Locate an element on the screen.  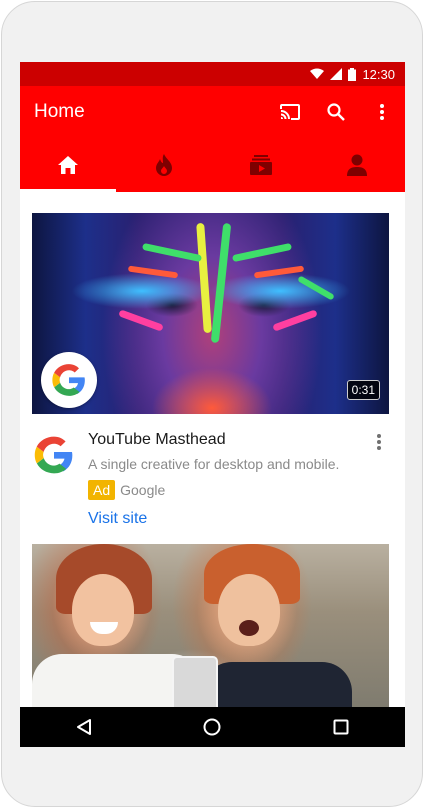
status-time: 12:30 is located at coordinates (378, 74).